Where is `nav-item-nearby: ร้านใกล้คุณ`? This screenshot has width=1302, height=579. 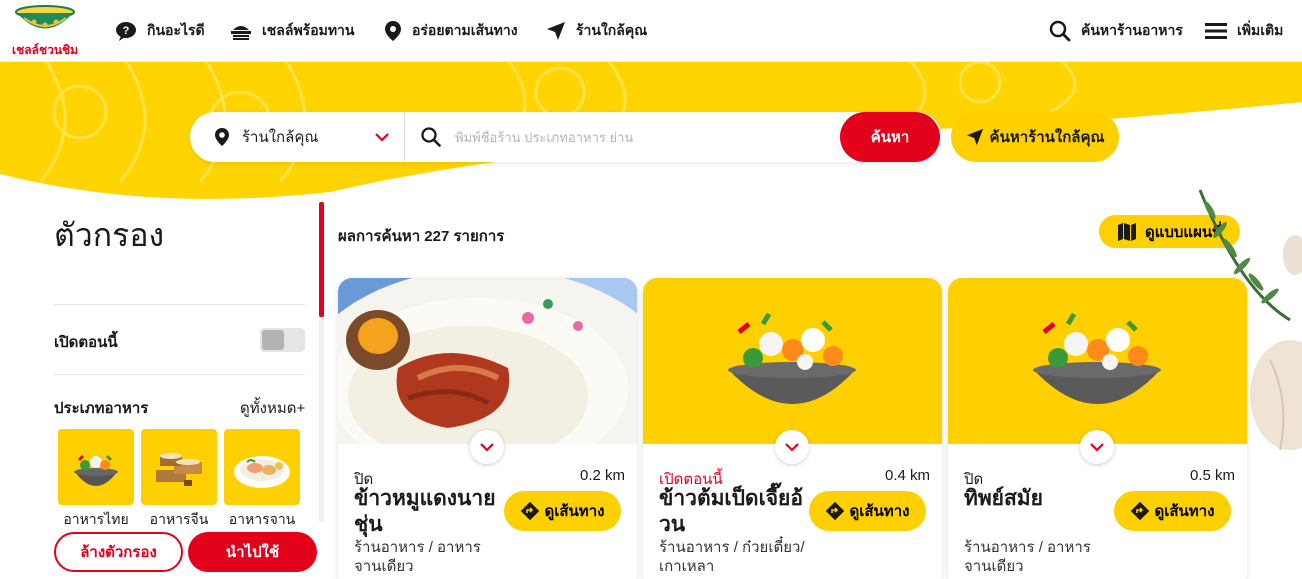
nav-item-nearby: ร้านใกล้คุณ is located at coordinates (596, 31).